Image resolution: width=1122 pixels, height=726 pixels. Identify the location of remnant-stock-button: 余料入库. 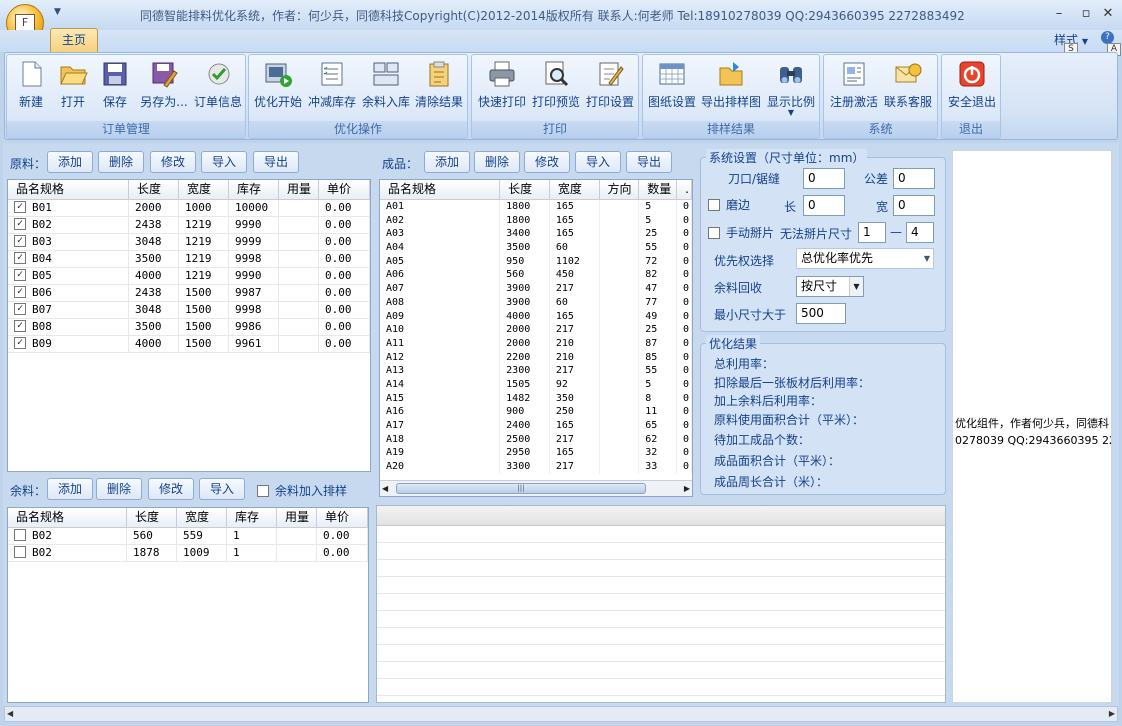
(386, 84).